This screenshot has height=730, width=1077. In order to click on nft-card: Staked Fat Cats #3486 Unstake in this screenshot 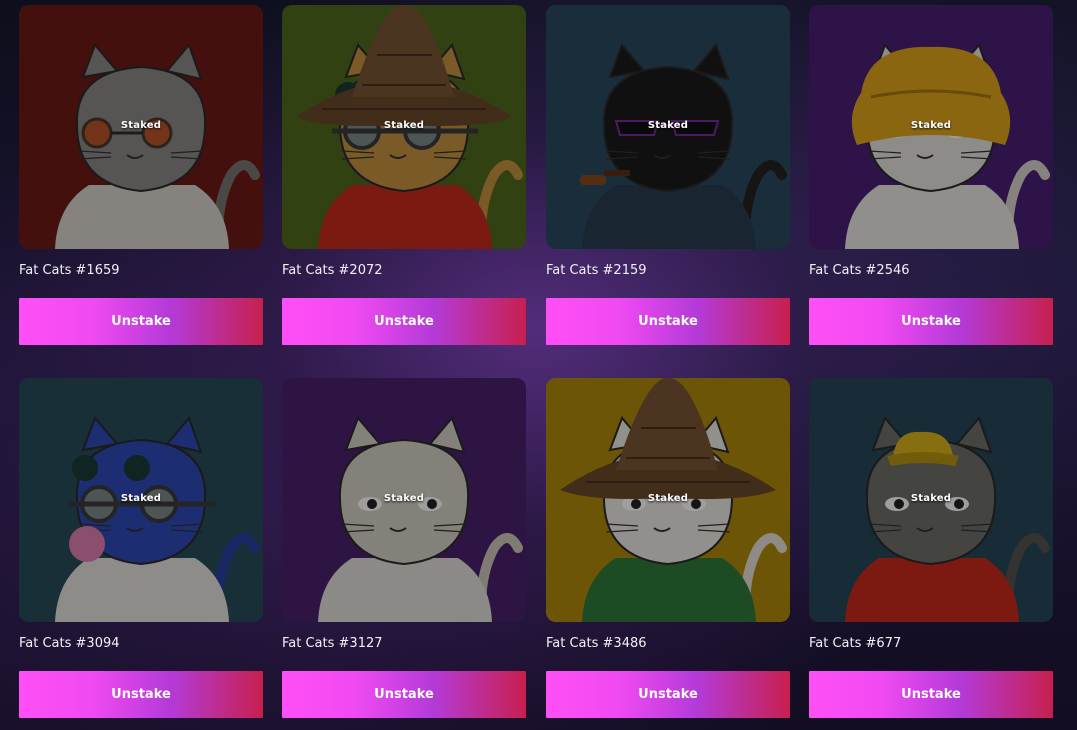, I will do `click(668, 548)`.